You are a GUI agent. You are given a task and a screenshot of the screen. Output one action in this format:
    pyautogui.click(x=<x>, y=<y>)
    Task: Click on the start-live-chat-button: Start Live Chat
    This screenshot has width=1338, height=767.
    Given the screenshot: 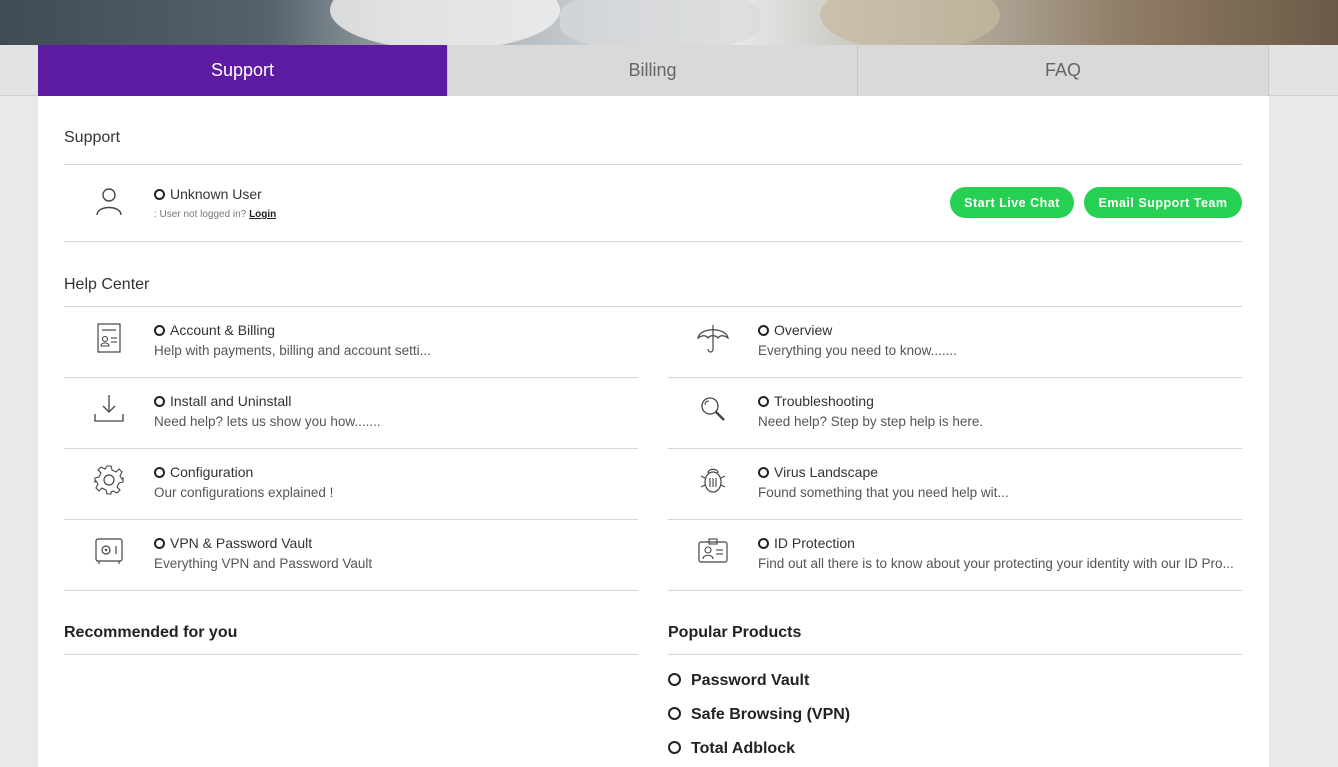 What is the action you would take?
    pyautogui.click(x=1012, y=202)
    